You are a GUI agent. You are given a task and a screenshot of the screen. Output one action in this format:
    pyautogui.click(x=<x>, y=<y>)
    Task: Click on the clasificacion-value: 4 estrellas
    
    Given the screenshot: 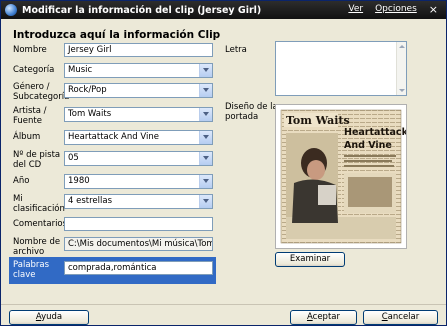 What is the action you would take?
    pyautogui.click(x=90, y=201)
    